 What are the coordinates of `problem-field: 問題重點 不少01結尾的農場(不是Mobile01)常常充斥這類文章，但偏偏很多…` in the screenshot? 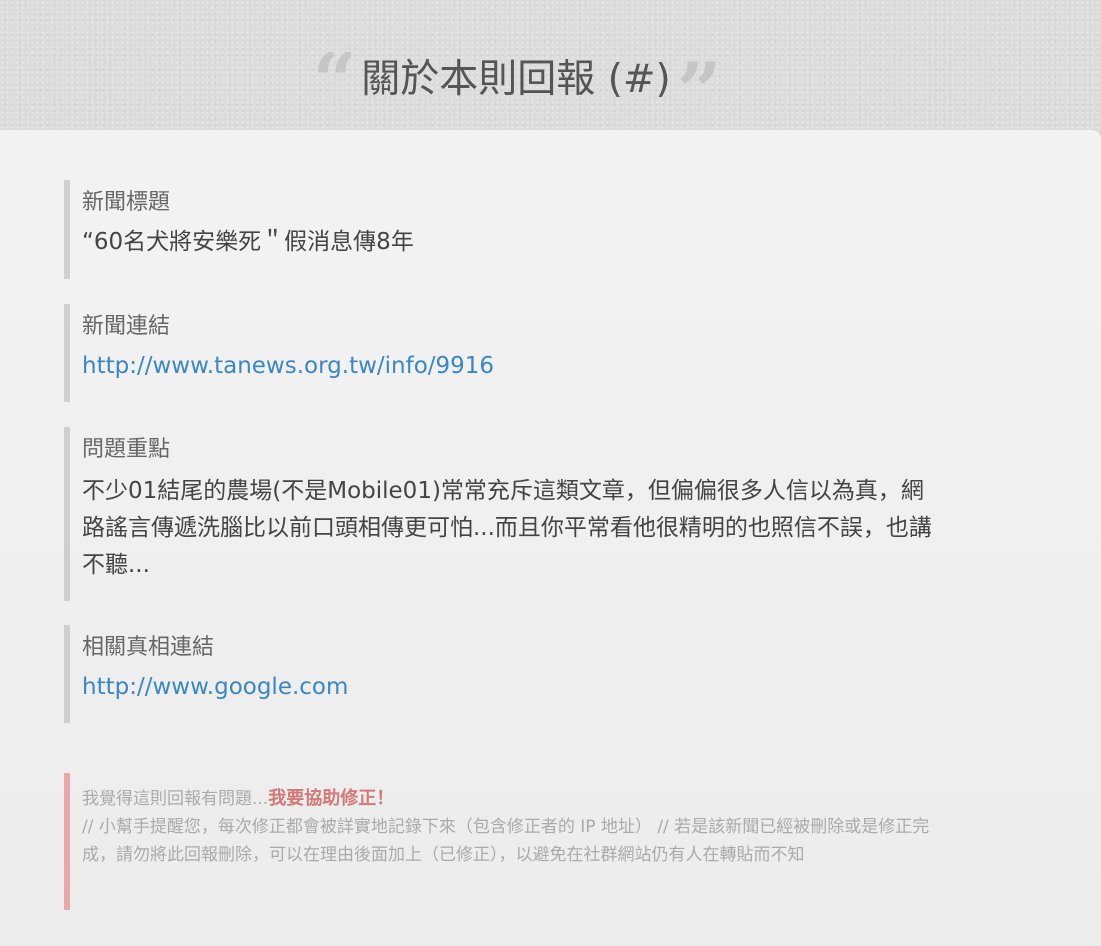 It's located at (504, 514).